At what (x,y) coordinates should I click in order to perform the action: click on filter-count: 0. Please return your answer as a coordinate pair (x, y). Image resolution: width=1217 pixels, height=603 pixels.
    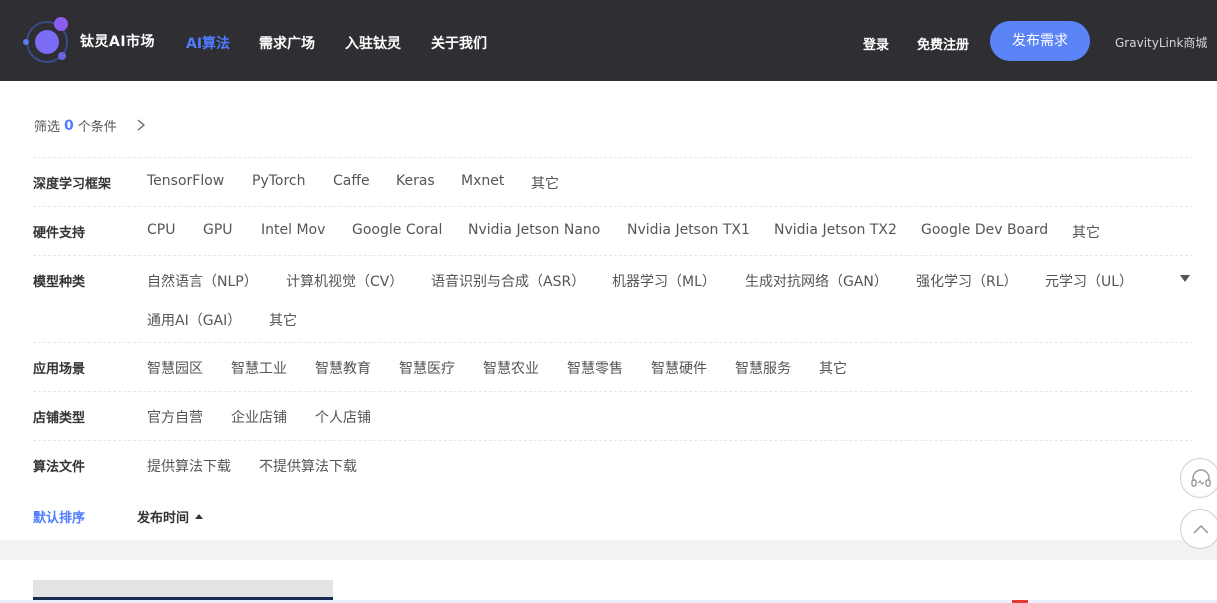
    Looking at the image, I should click on (69, 125).